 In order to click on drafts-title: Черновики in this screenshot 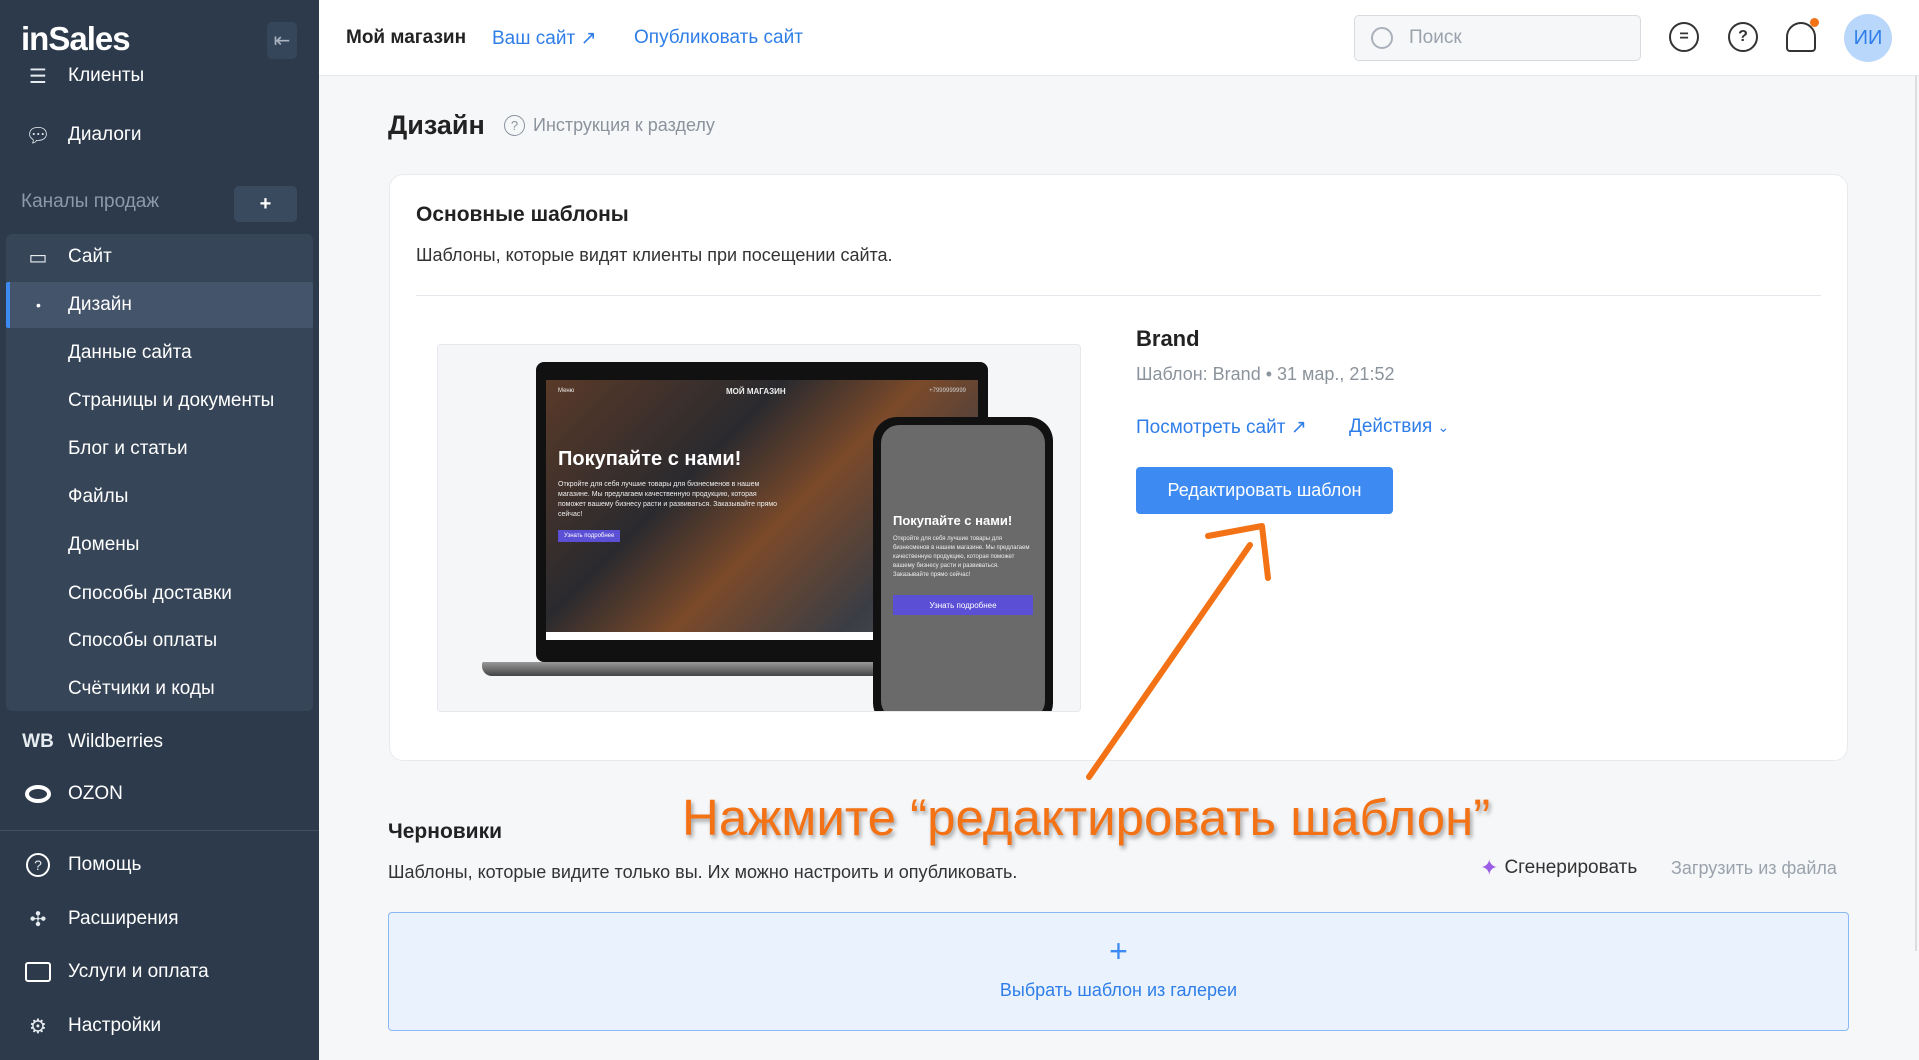, I will do `click(445, 831)`.